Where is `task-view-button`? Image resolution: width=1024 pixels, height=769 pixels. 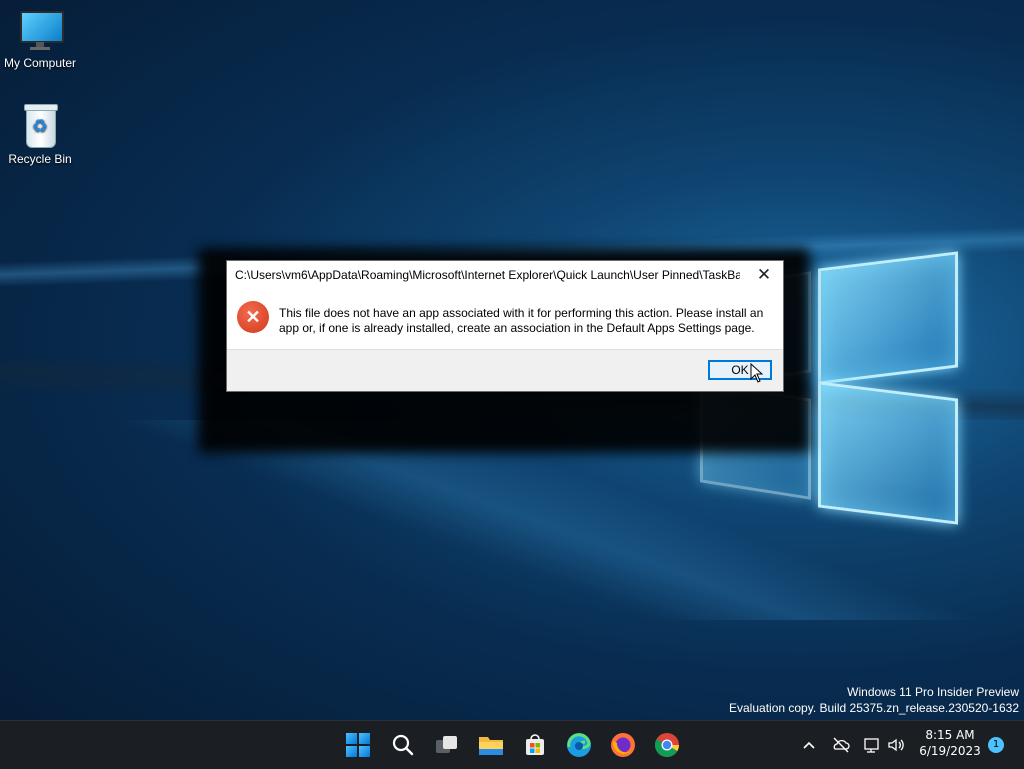 task-view-button is located at coordinates (447, 745).